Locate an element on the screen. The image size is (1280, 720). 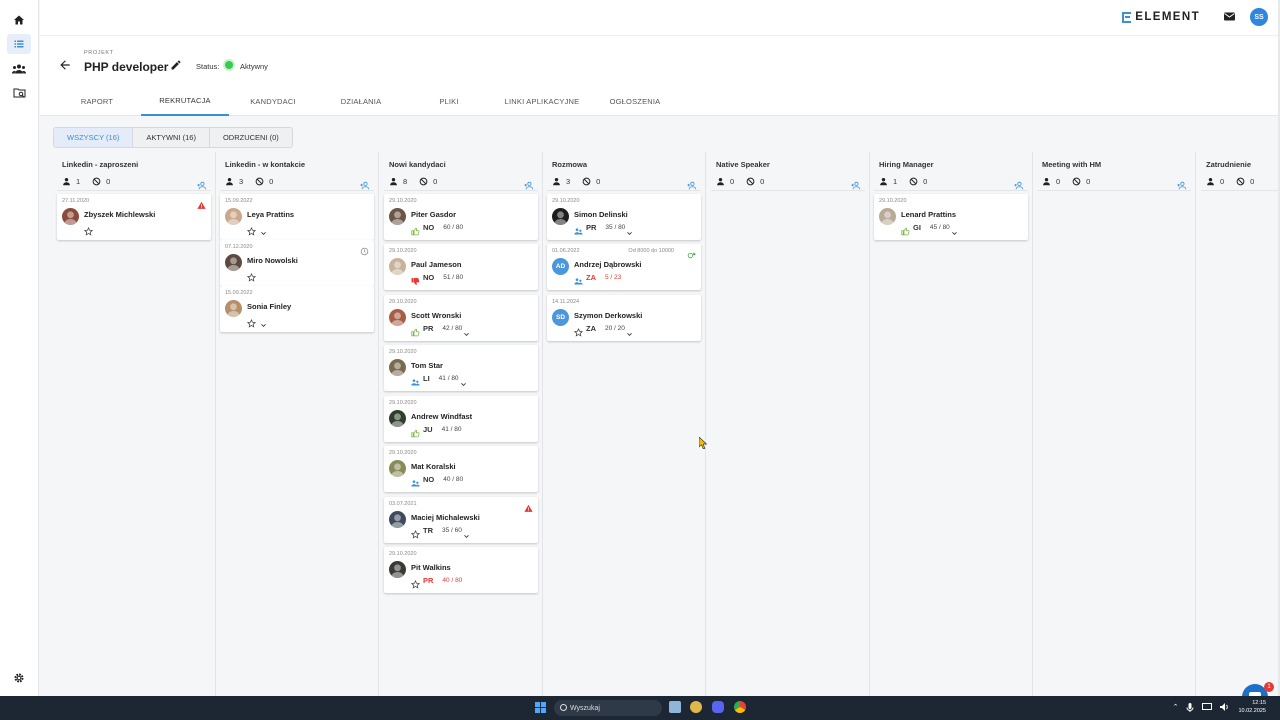
candidate-card: 29.10.2020 Andrew Windfast JU 41 / 80 is located at coordinates (461, 419).